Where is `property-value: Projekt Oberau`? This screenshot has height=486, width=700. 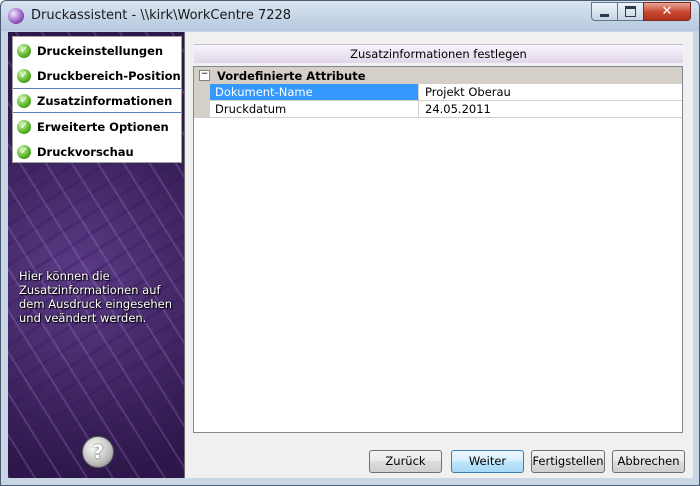 property-value: Projekt Oberau is located at coordinates (551, 92).